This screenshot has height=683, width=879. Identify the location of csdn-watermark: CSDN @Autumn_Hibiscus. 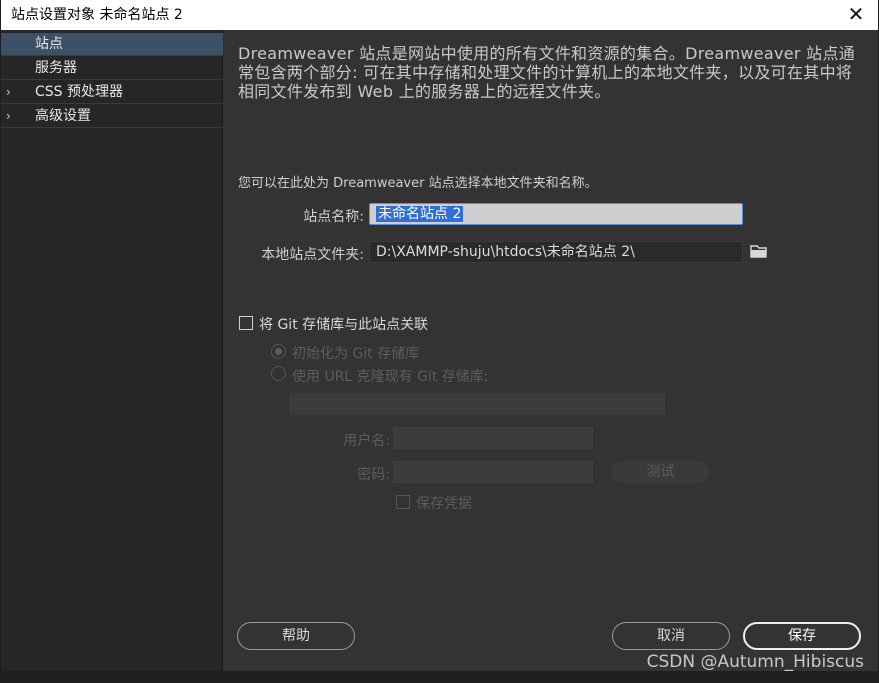
(755, 662).